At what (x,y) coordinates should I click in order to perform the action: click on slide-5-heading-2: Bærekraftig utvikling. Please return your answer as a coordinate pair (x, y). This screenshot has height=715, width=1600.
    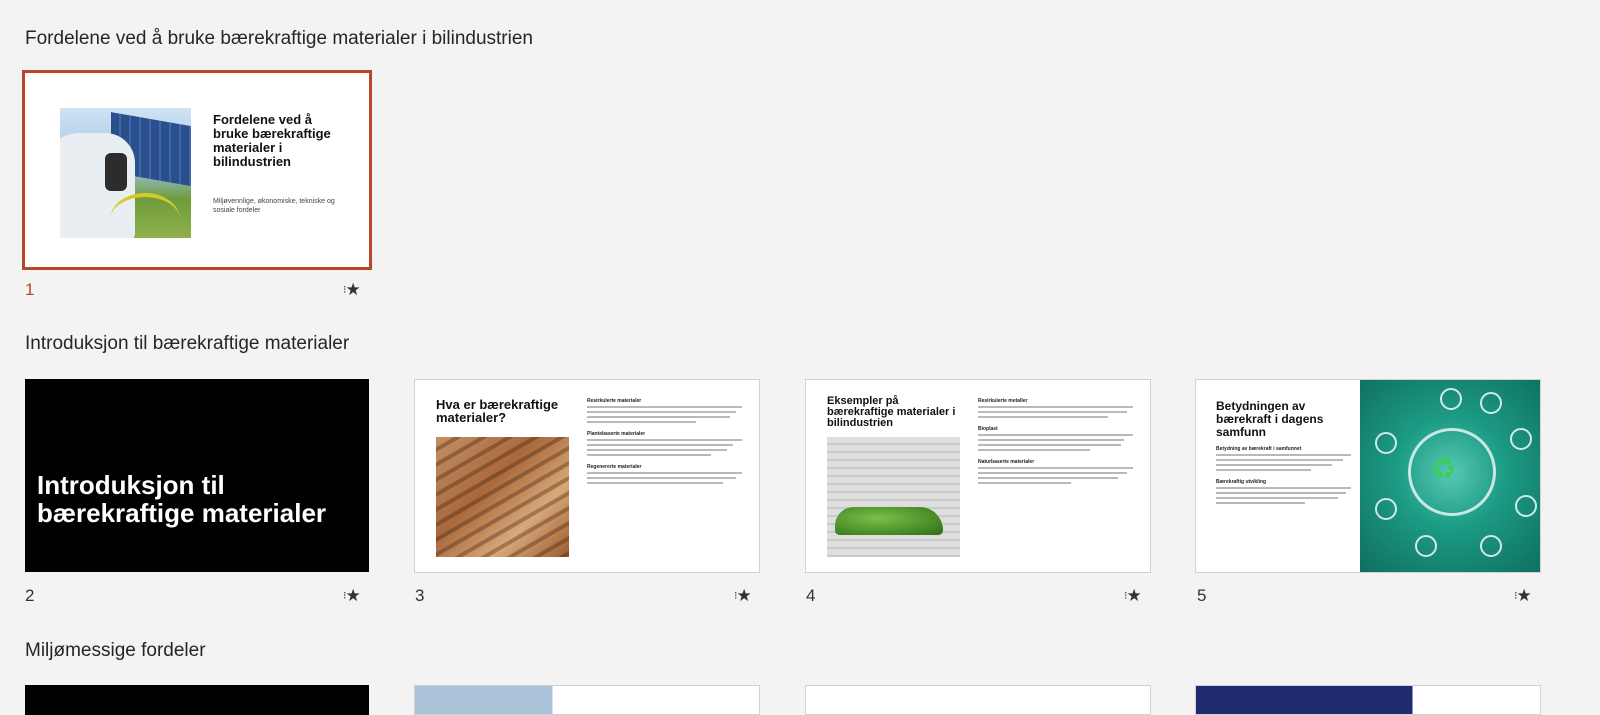
    Looking at the image, I should click on (1241, 482).